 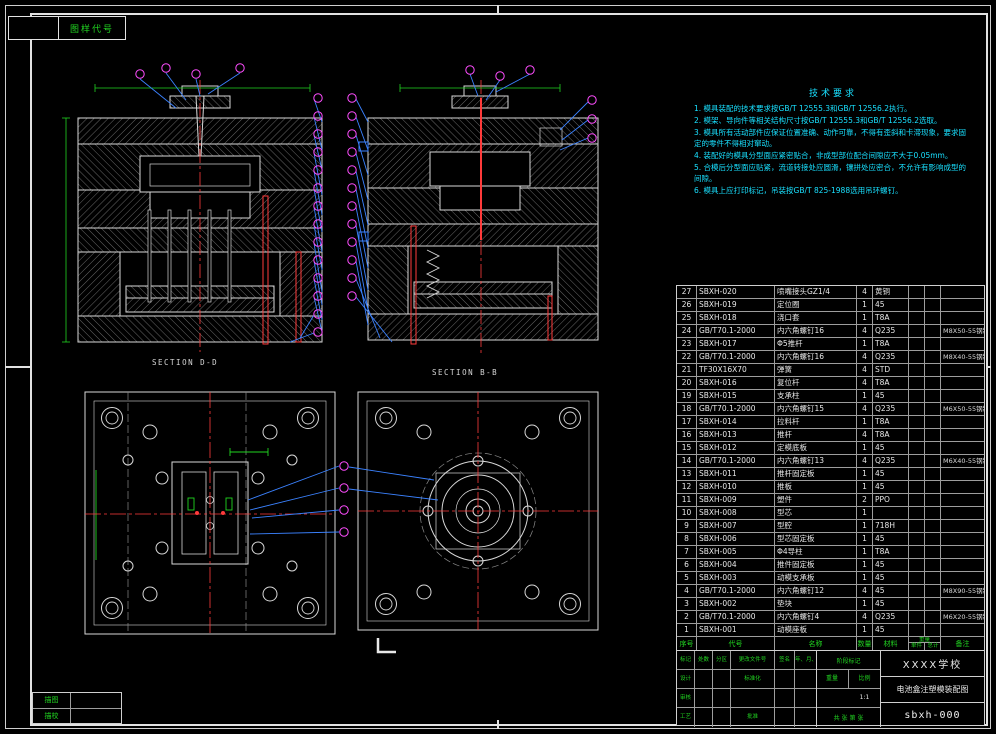 What do you see at coordinates (848, 660) in the screenshot?
I see `stage-label: 阶段标记` at bounding box center [848, 660].